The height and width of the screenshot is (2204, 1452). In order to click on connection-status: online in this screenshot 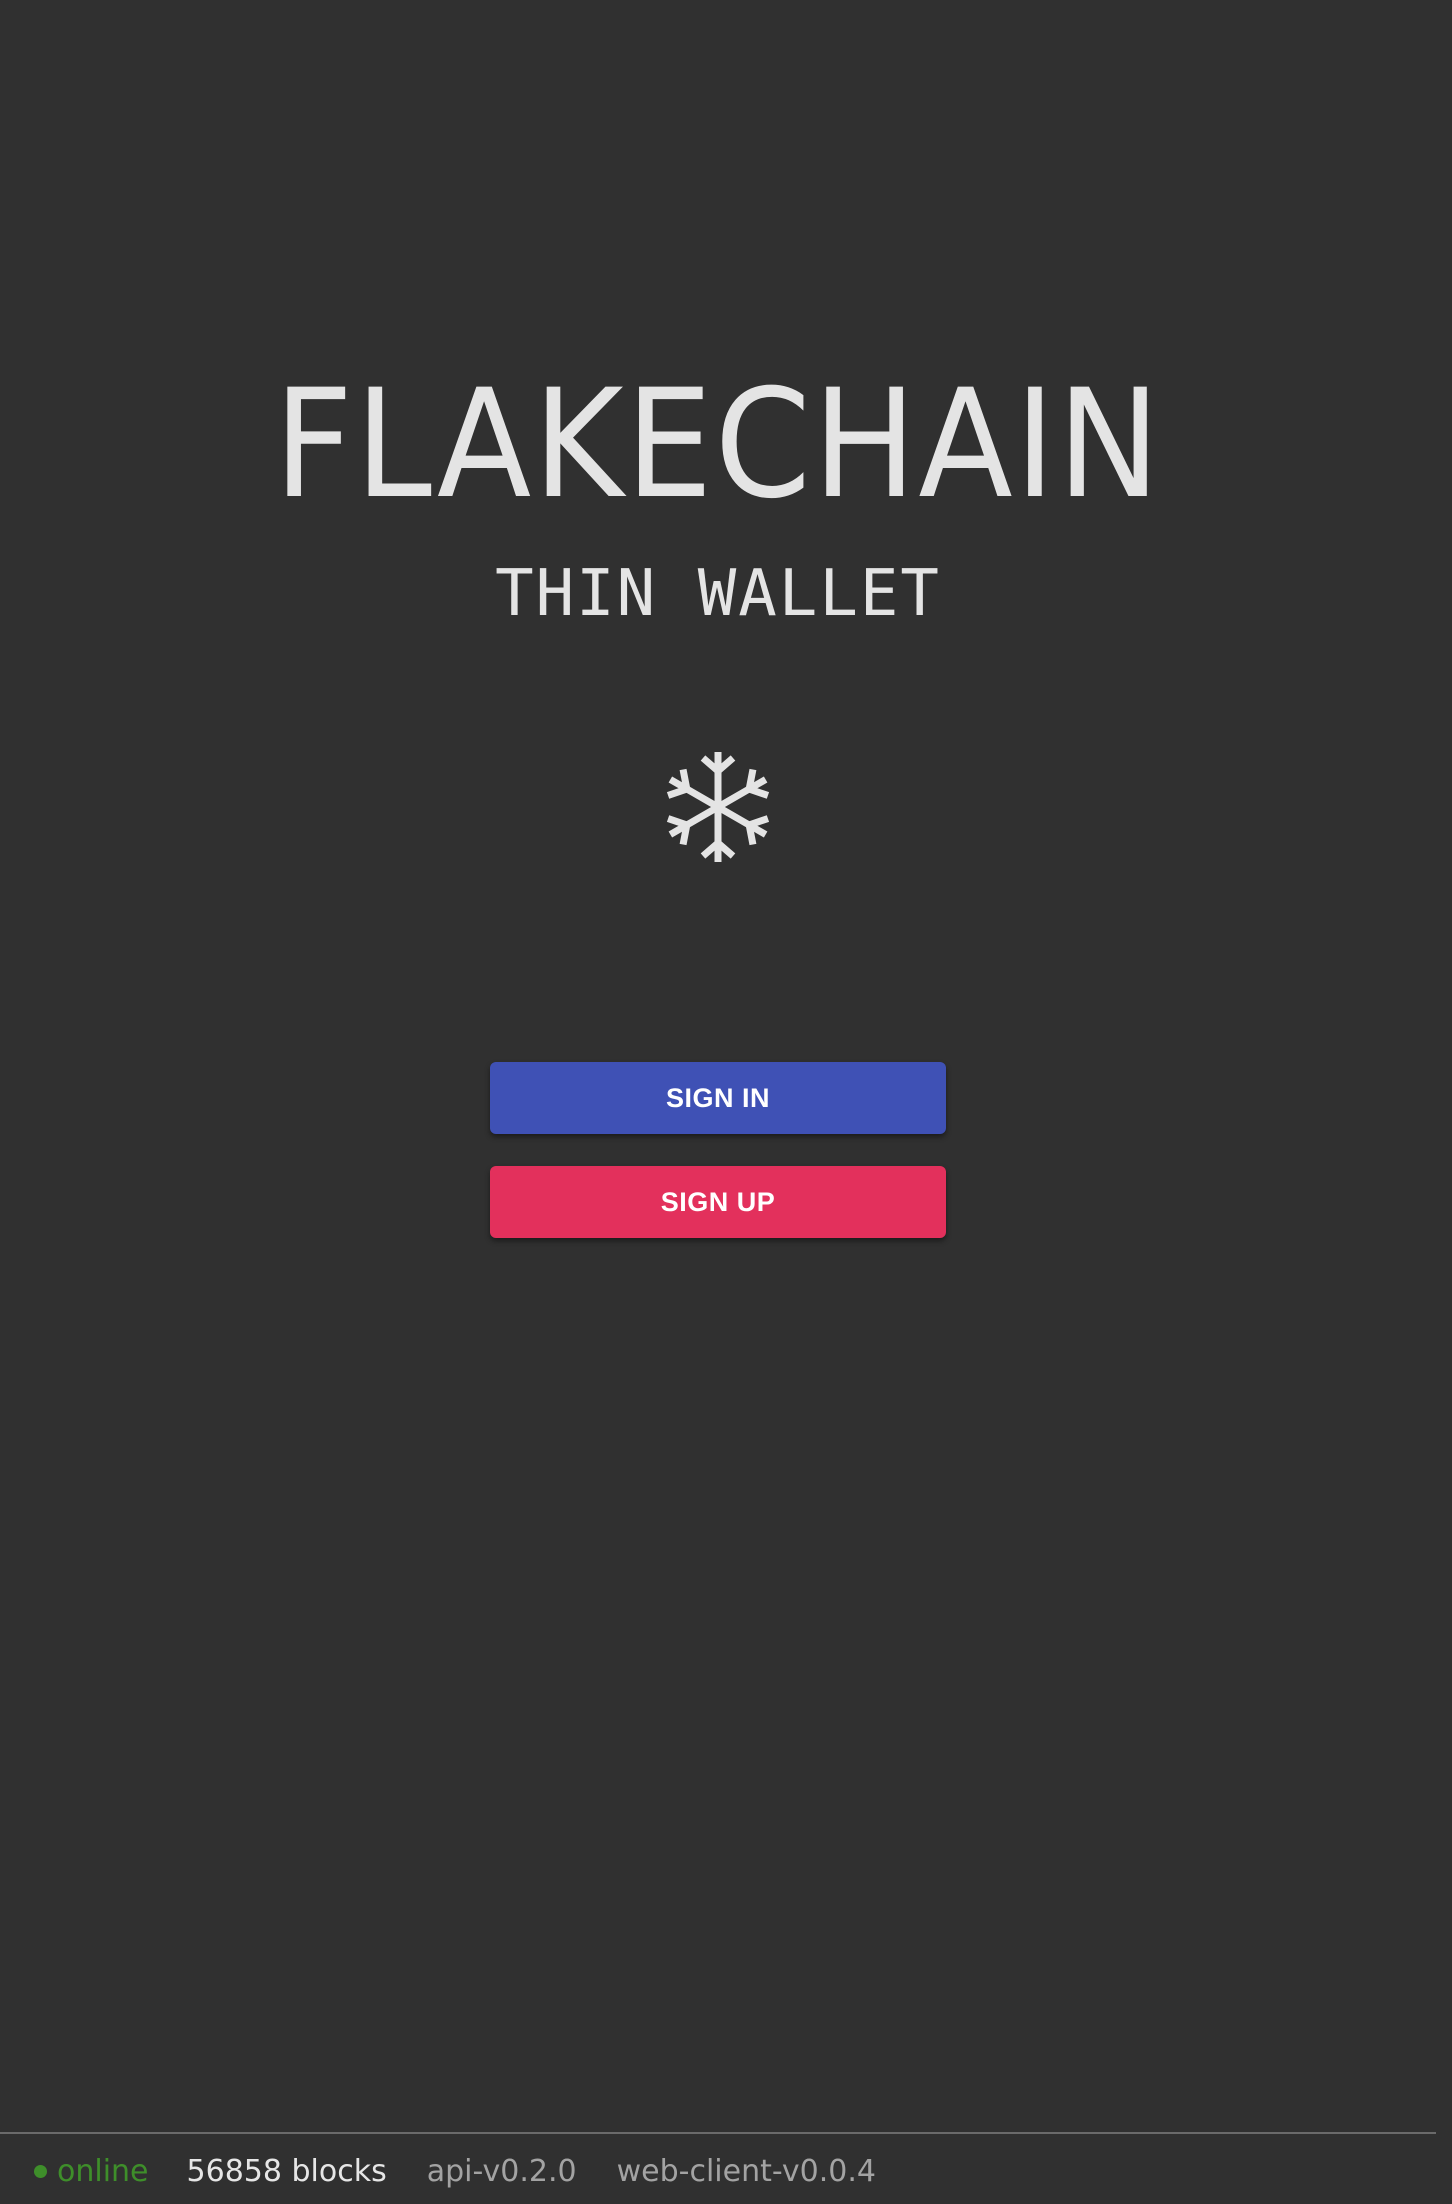, I will do `click(91, 2171)`.